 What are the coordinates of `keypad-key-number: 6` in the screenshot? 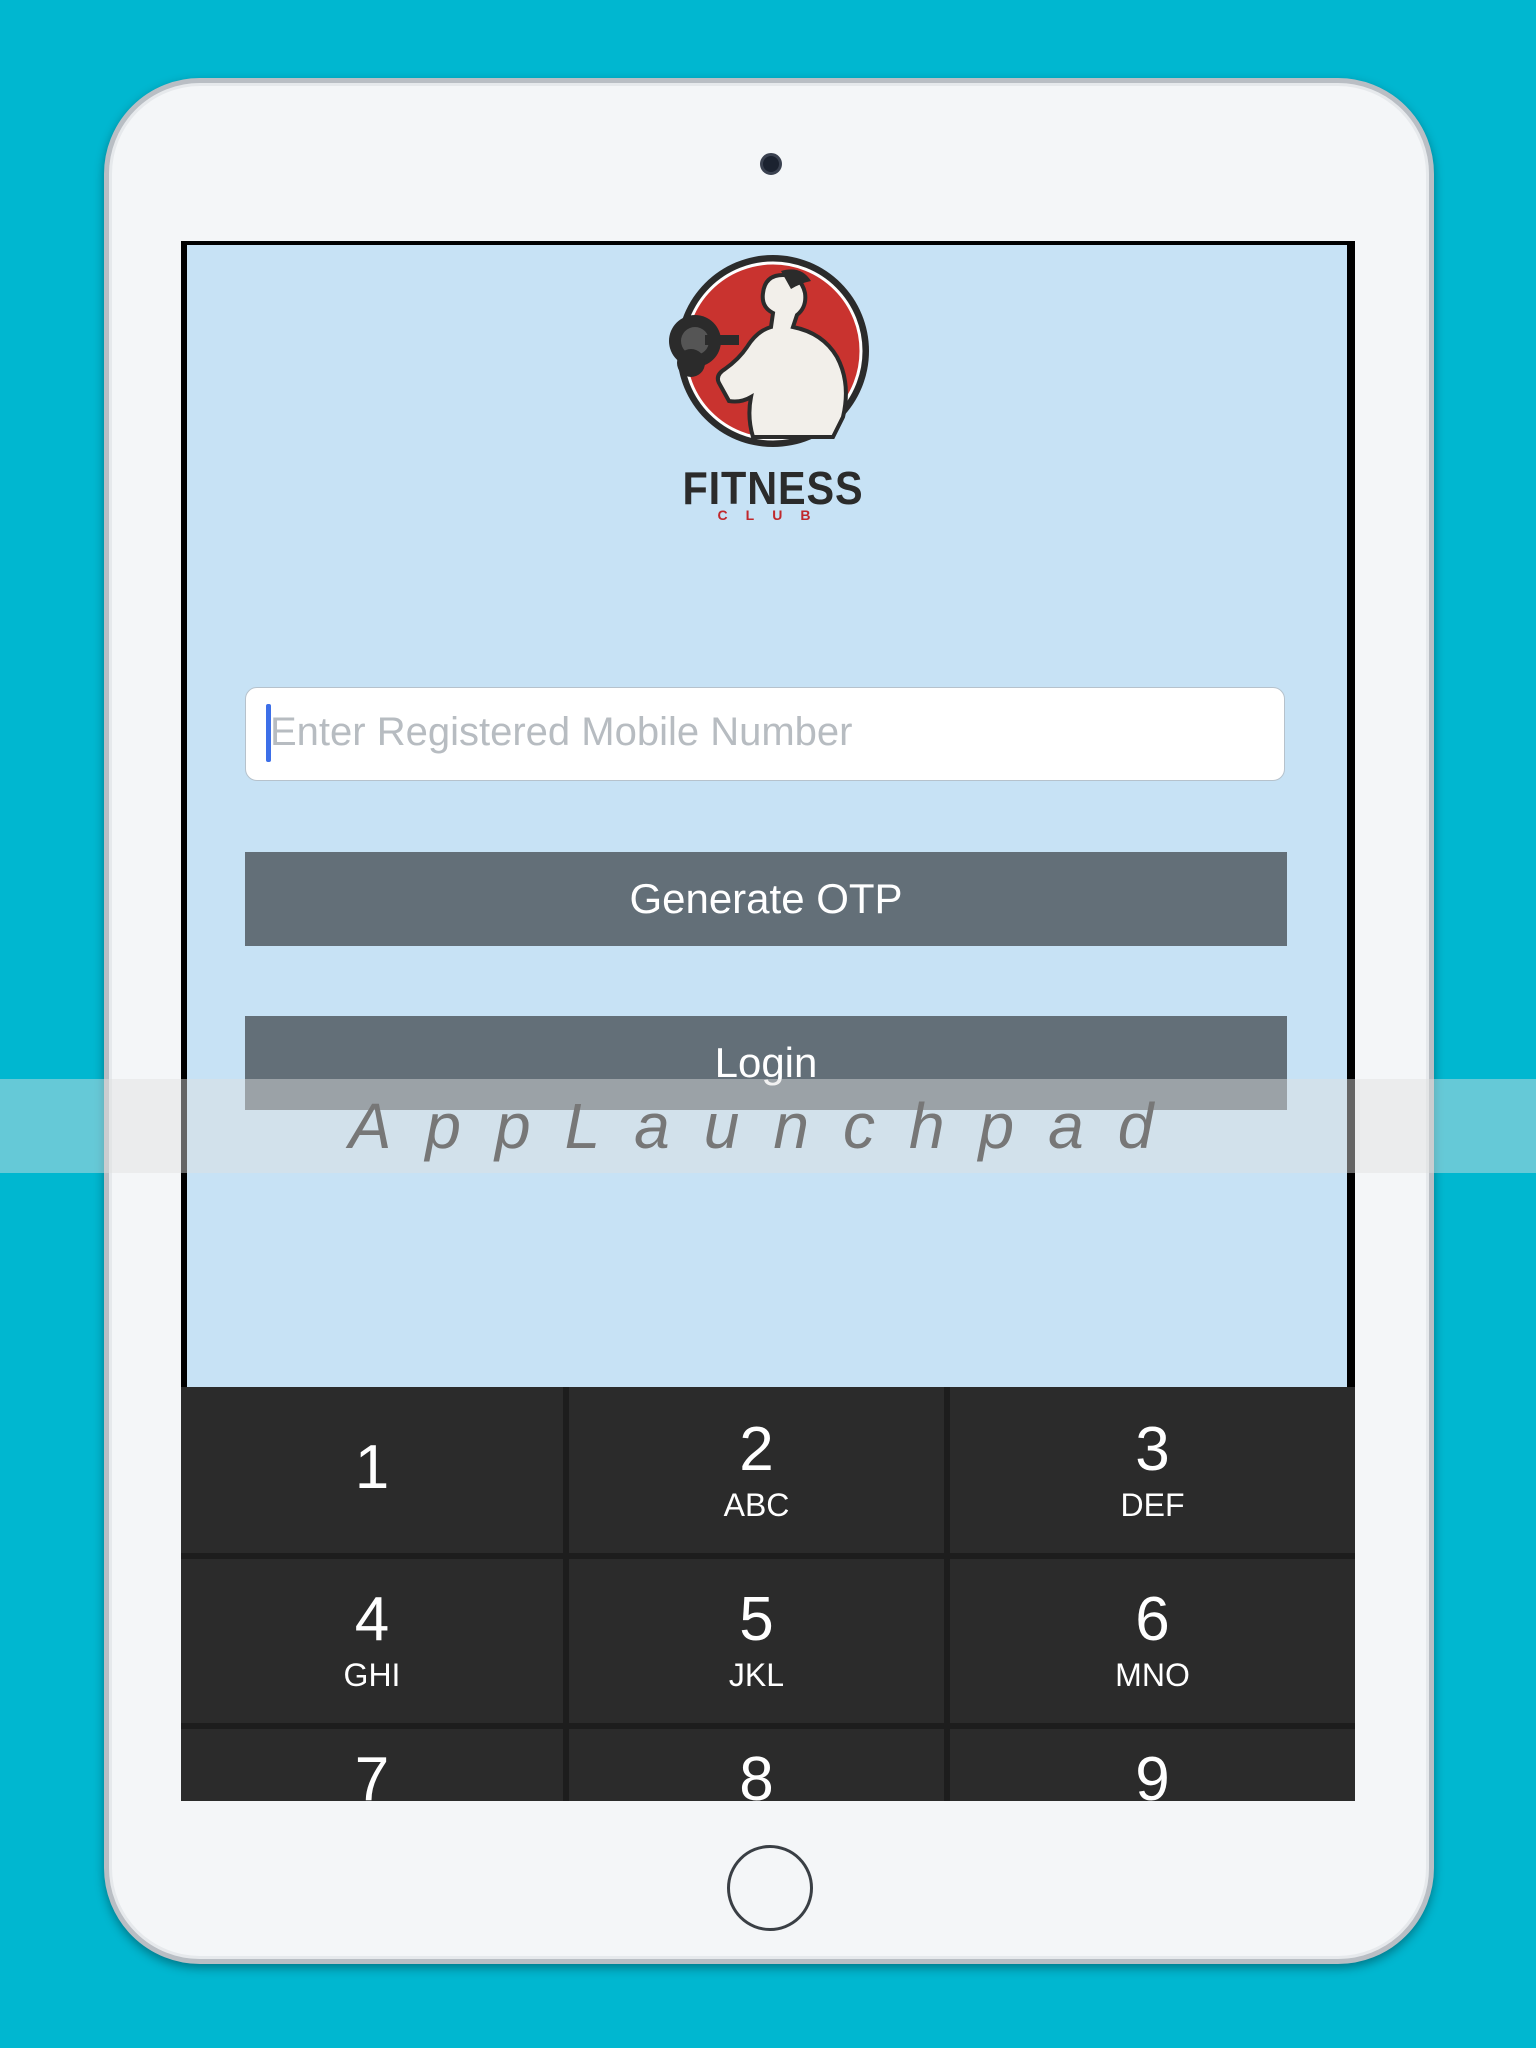 It's located at (1152, 1619).